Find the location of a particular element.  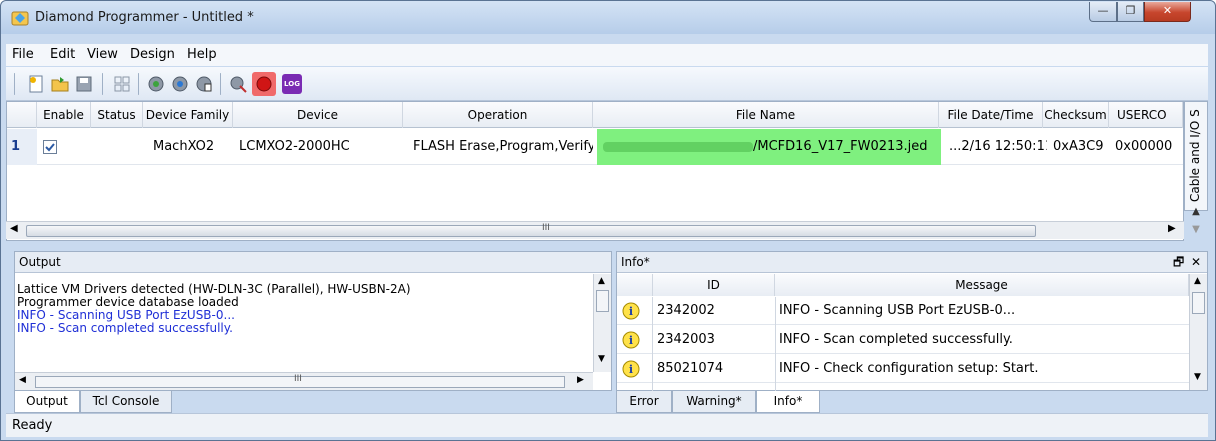

col-device-family: Device Family is located at coordinates (188, 115).